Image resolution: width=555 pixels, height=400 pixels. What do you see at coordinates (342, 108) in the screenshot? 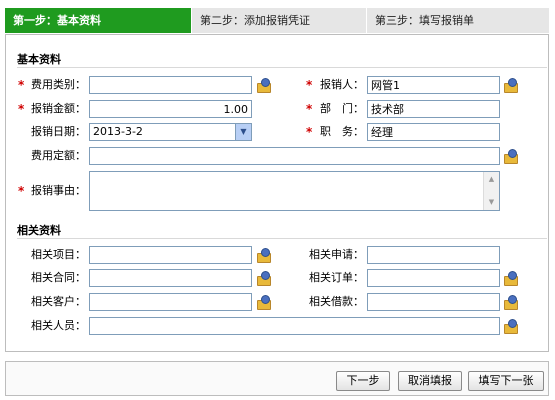
I see `department-label: 部 门：` at bounding box center [342, 108].